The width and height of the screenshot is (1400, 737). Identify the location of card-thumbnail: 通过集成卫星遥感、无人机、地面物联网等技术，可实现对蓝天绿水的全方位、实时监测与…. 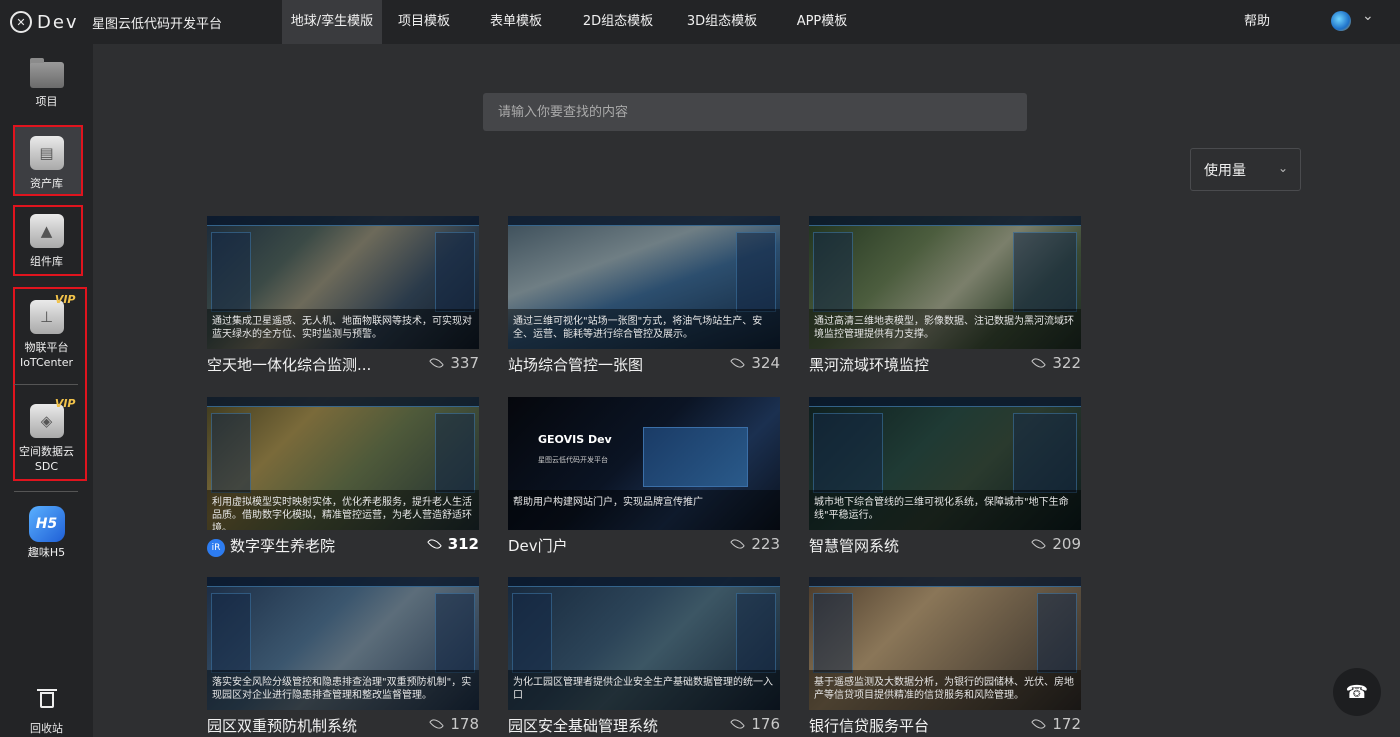
(343, 282).